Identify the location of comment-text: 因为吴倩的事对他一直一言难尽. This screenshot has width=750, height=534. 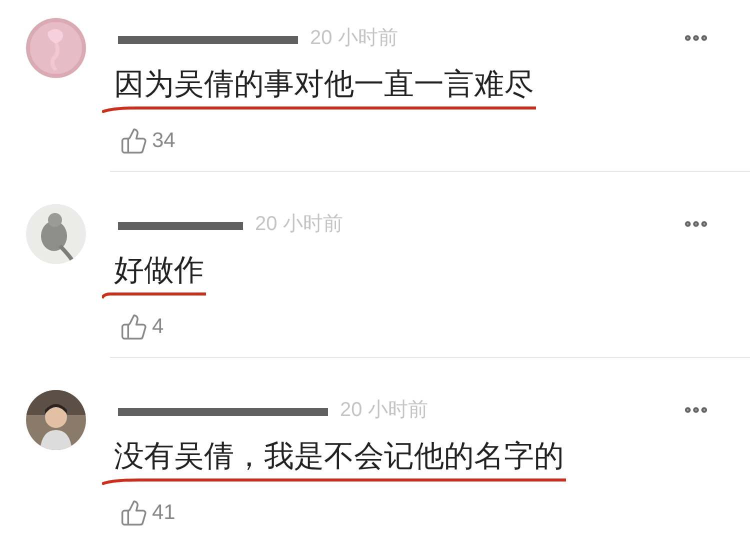
(324, 85).